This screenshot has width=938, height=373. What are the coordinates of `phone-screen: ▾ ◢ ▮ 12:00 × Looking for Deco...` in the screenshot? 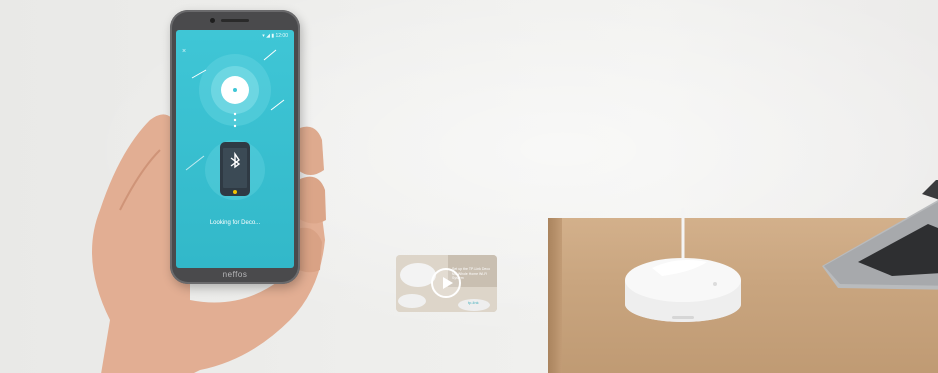 It's located at (235, 149).